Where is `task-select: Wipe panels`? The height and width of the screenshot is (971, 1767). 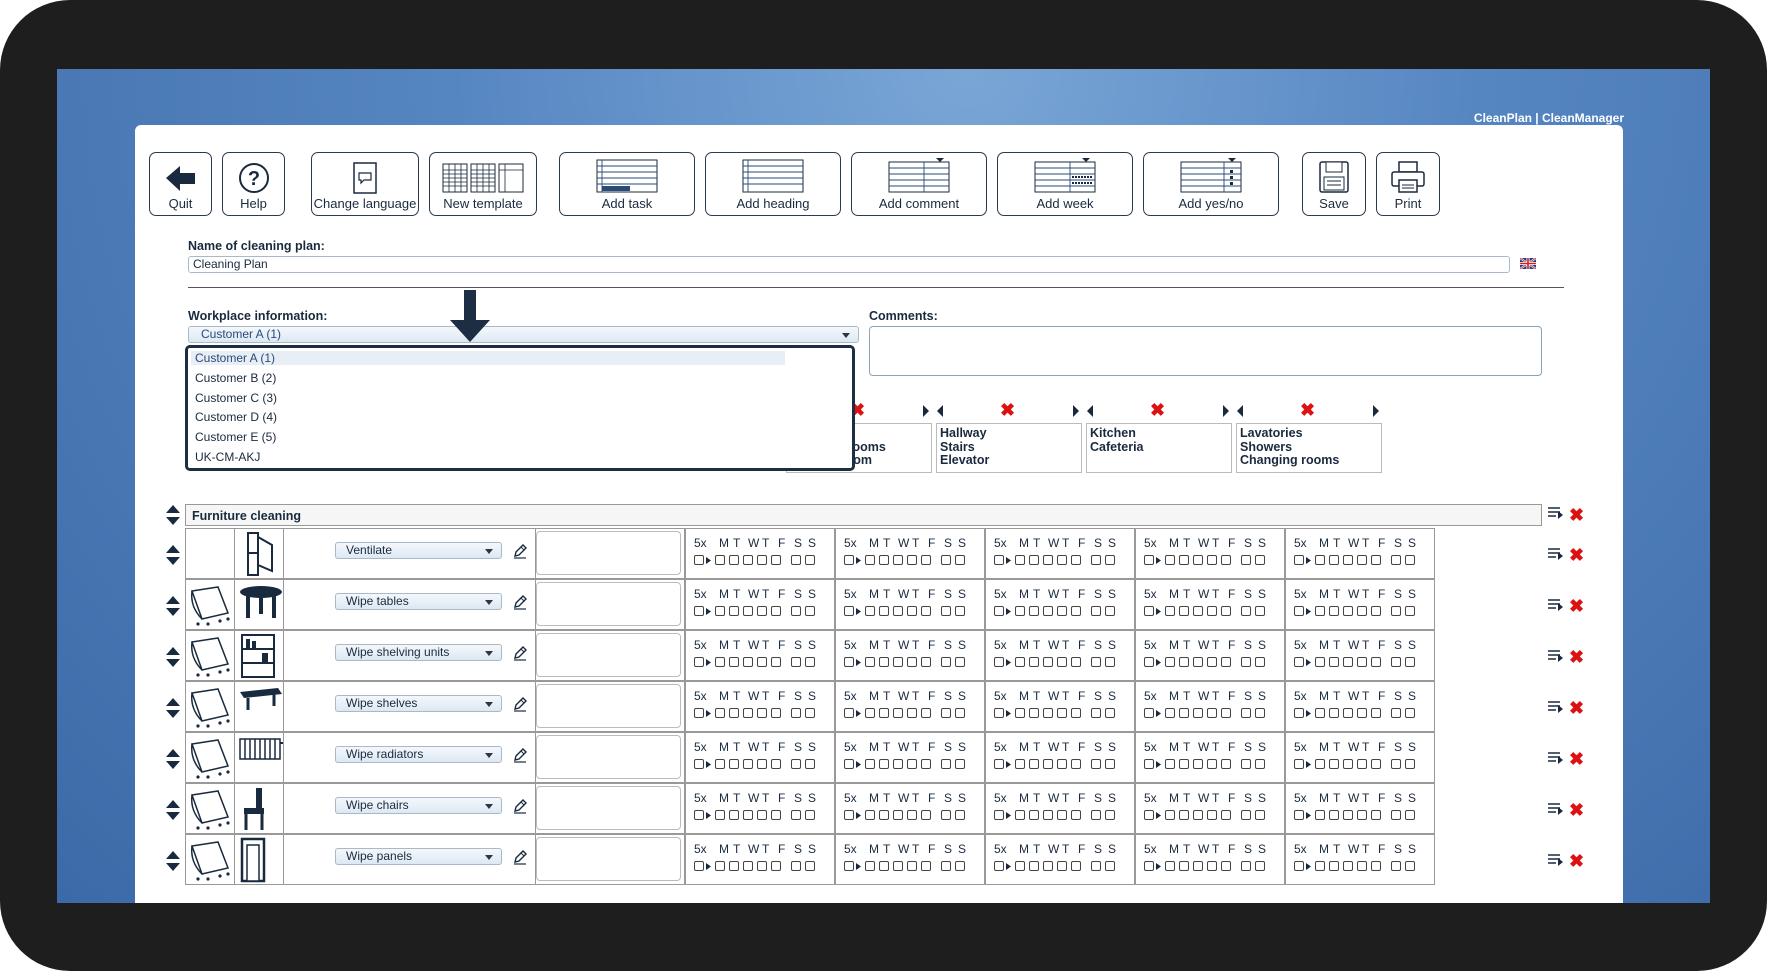 task-select: Wipe panels is located at coordinates (418, 856).